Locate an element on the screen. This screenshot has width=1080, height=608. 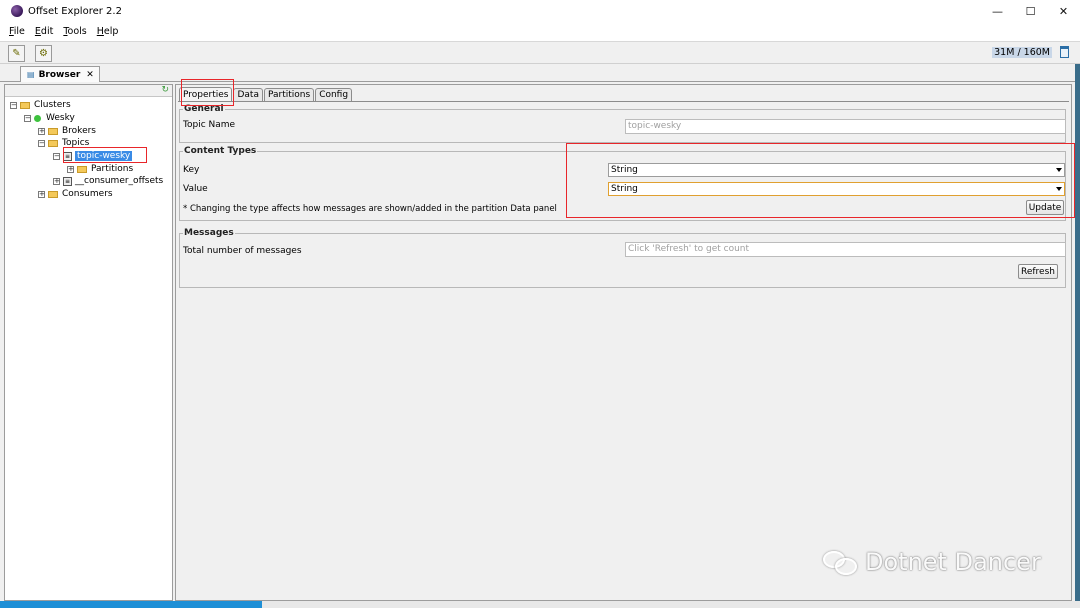
tree-node-consumers: + Consumers is located at coordinates (75, 194).